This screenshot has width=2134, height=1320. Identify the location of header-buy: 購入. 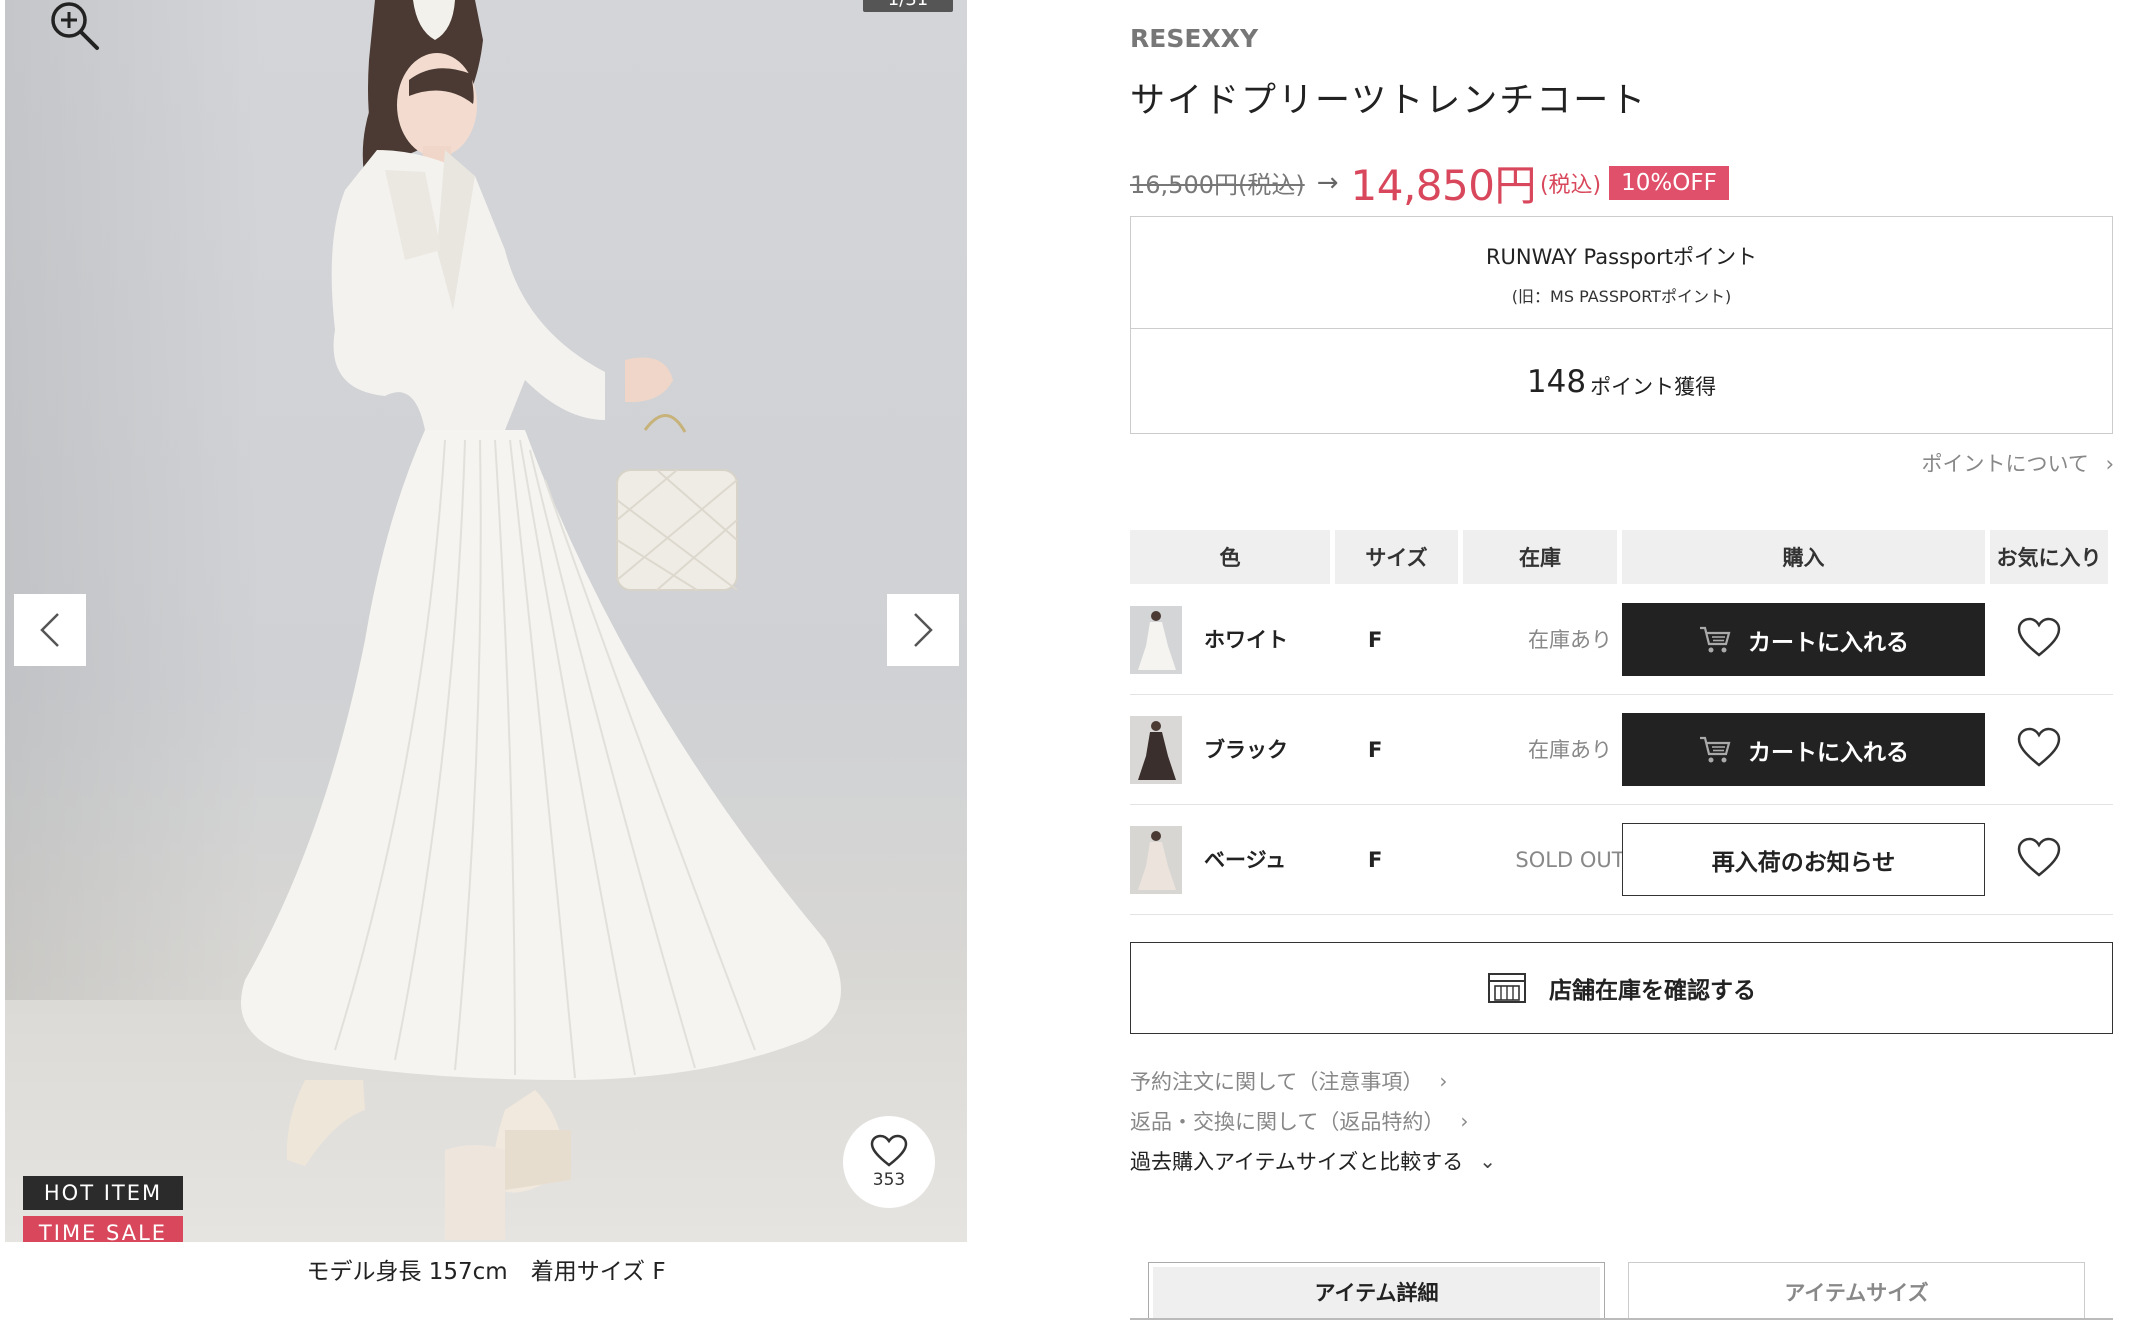
(1803, 557).